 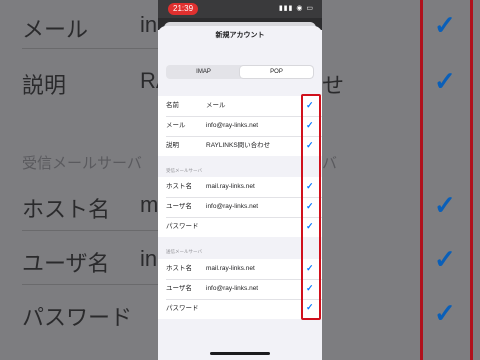 What do you see at coordinates (216, 106) in the screenshot?
I see `name-field: メール` at bounding box center [216, 106].